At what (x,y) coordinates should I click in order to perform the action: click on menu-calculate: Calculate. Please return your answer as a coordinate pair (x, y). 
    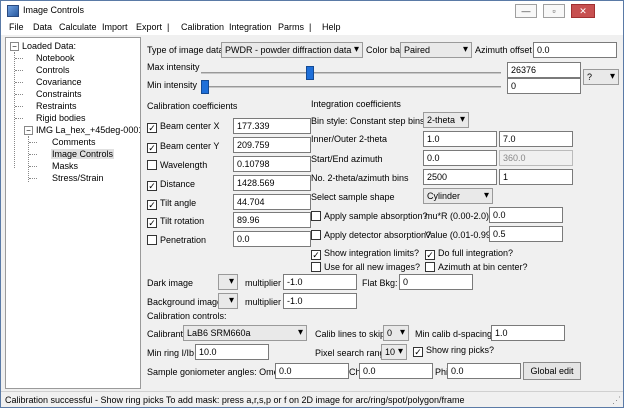
    Looking at the image, I should click on (78, 27).